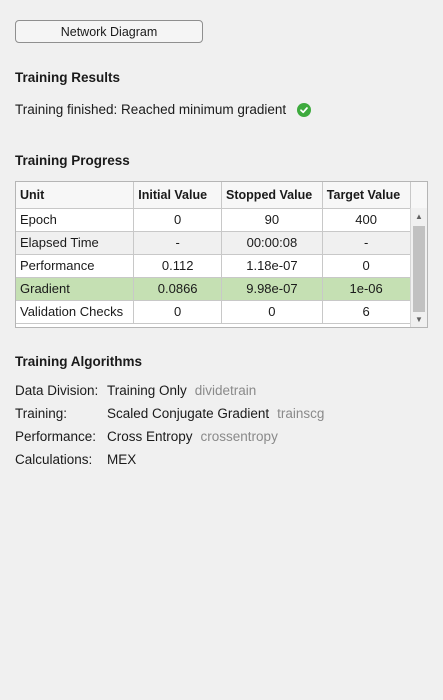  I want to click on algo-function-name: trainscg, so click(301, 413).